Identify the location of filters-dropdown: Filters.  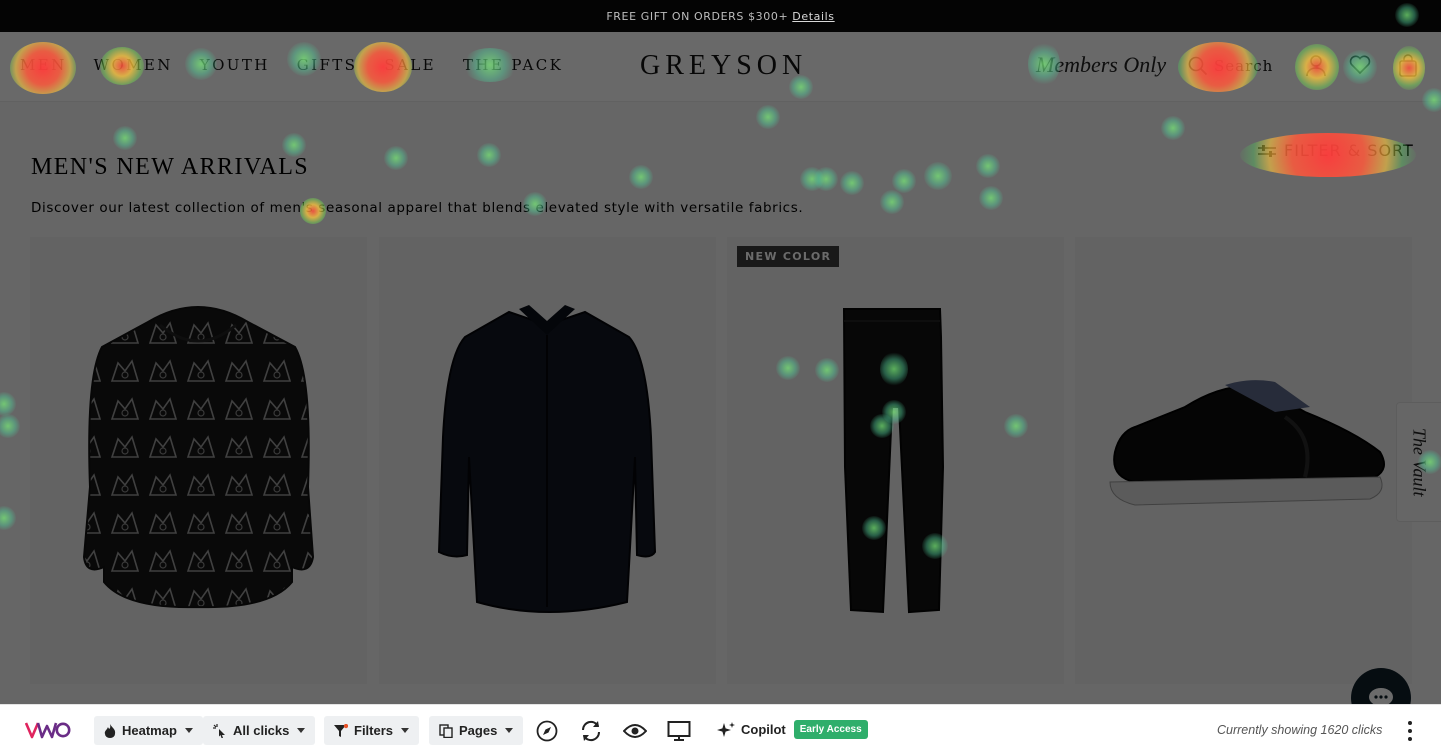
(372, 730).